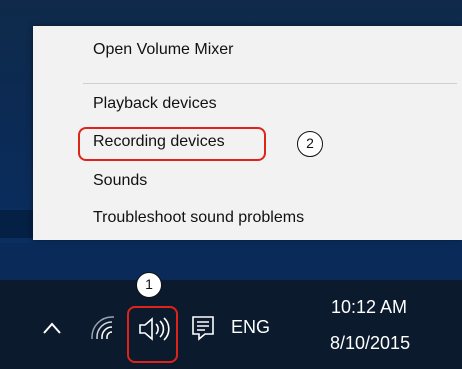 This screenshot has width=462, height=369. What do you see at coordinates (250, 327) in the screenshot?
I see `language-indicator: ENG` at bounding box center [250, 327].